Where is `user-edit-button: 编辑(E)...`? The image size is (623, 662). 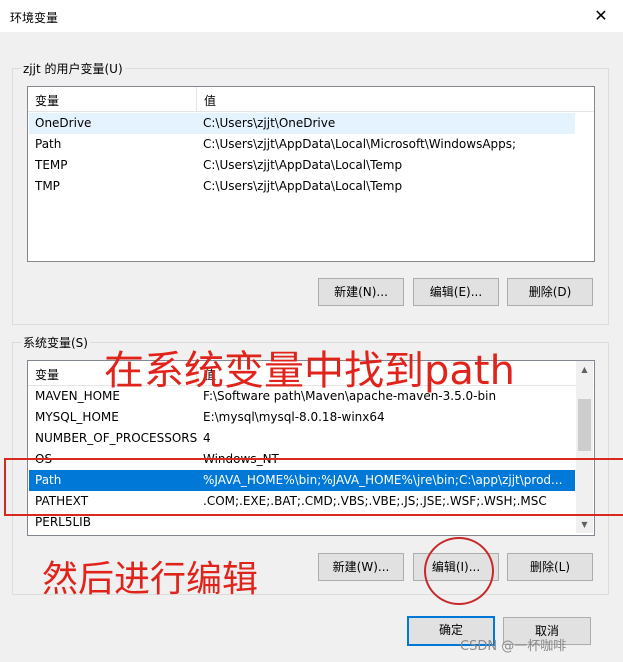 user-edit-button: 编辑(E)... is located at coordinates (456, 292).